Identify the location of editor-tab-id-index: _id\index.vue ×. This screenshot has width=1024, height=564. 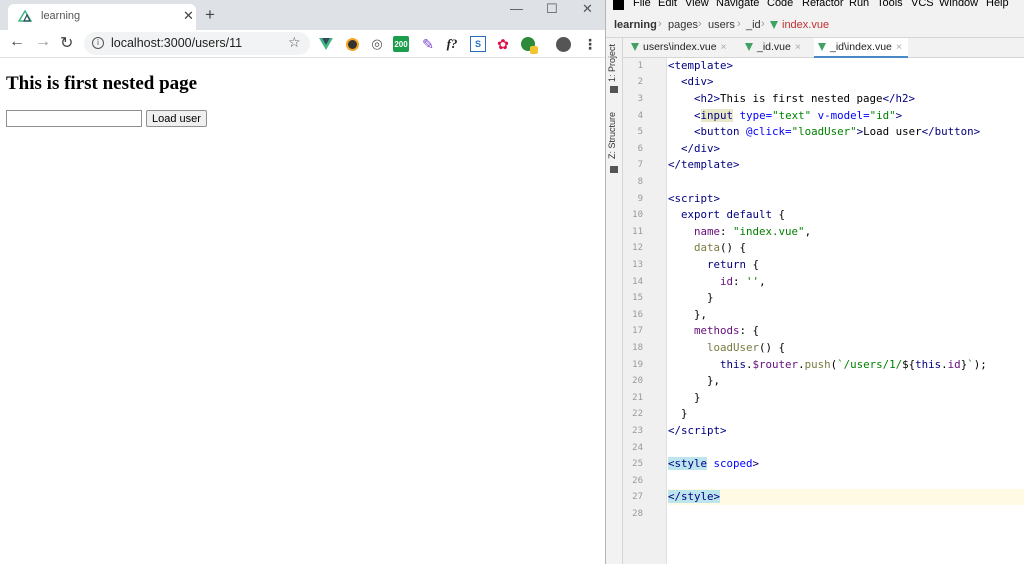
(861, 48).